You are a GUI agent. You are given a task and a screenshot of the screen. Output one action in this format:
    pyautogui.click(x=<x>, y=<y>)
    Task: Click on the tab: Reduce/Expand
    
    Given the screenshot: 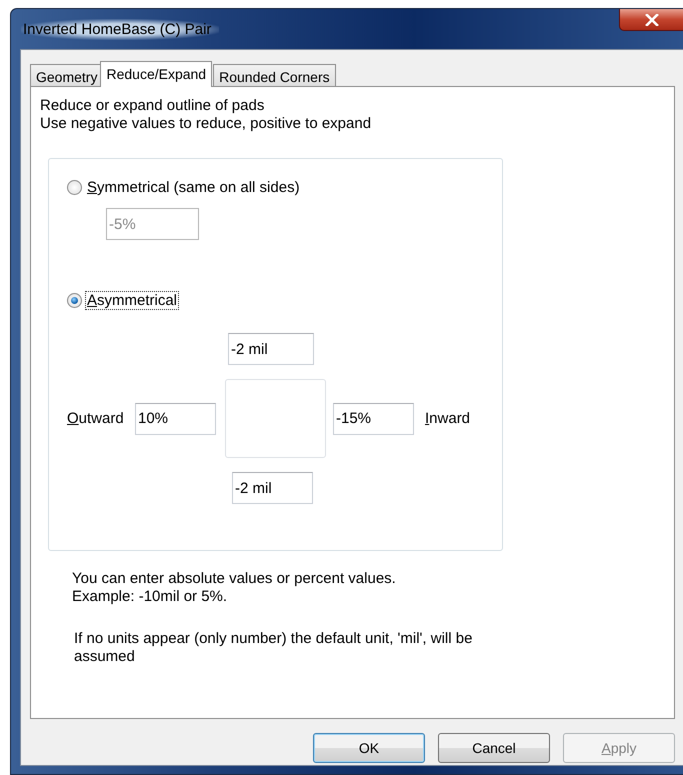 What is the action you would take?
    pyautogui.click(x=156, y=74)
    